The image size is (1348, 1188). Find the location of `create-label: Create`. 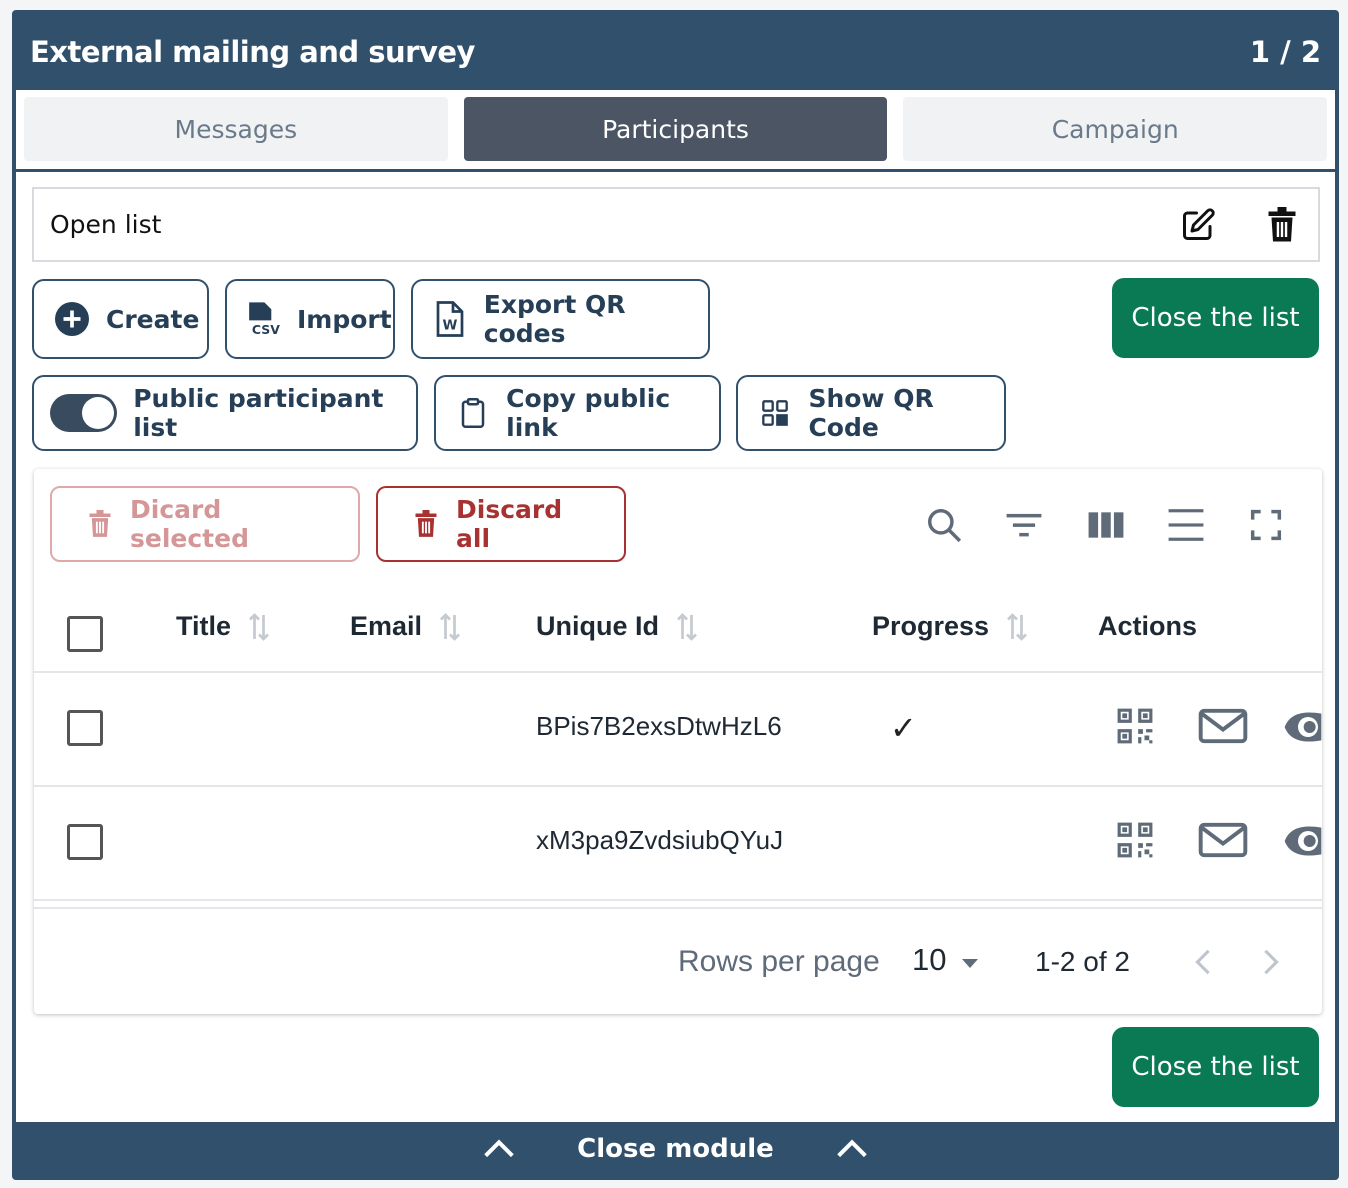

create-label: Create is located at coordinates (153, 319).